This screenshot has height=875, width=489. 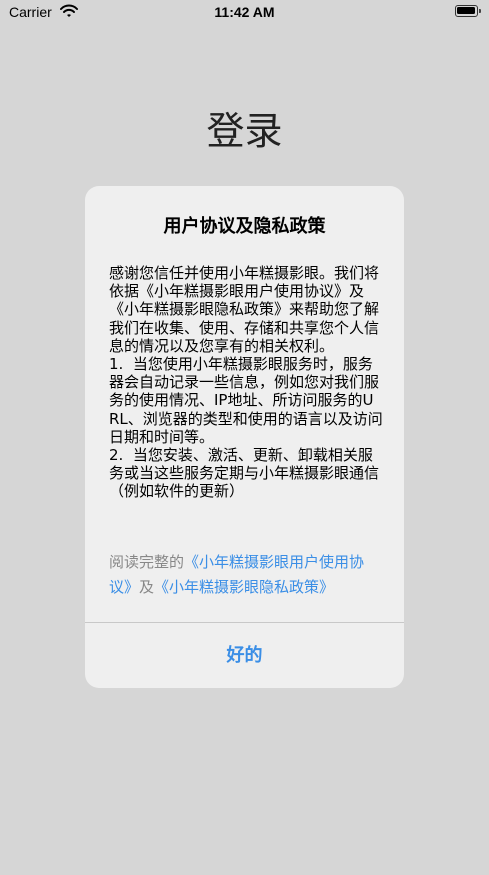 I want to click on read-full-text: 阅读完整的《小年糕摄影眼用户使用协议》及《小年糕摄影眼隐私政策》, so click(x=247, y=575).